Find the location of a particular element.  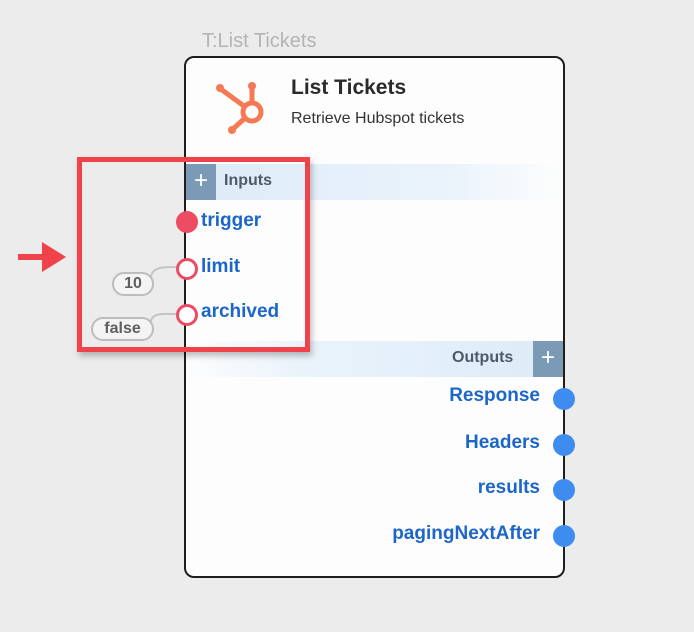

output-label-paging-next-after: pagingNextAfter is located at coordinates (466, 533).